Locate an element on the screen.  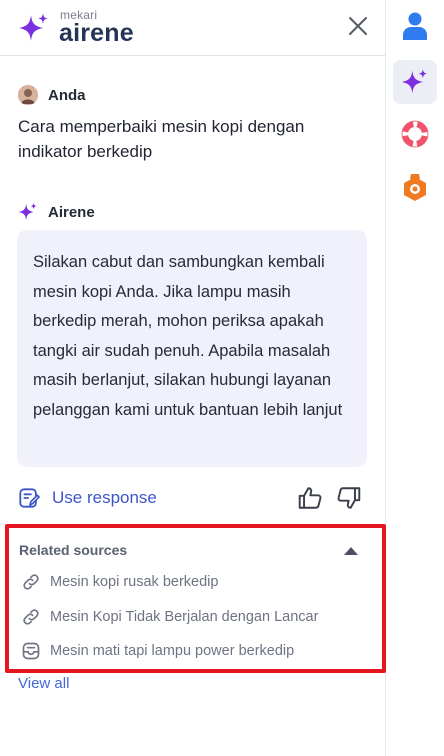
lifebuoy-icon is located at coordinates (415, 134).